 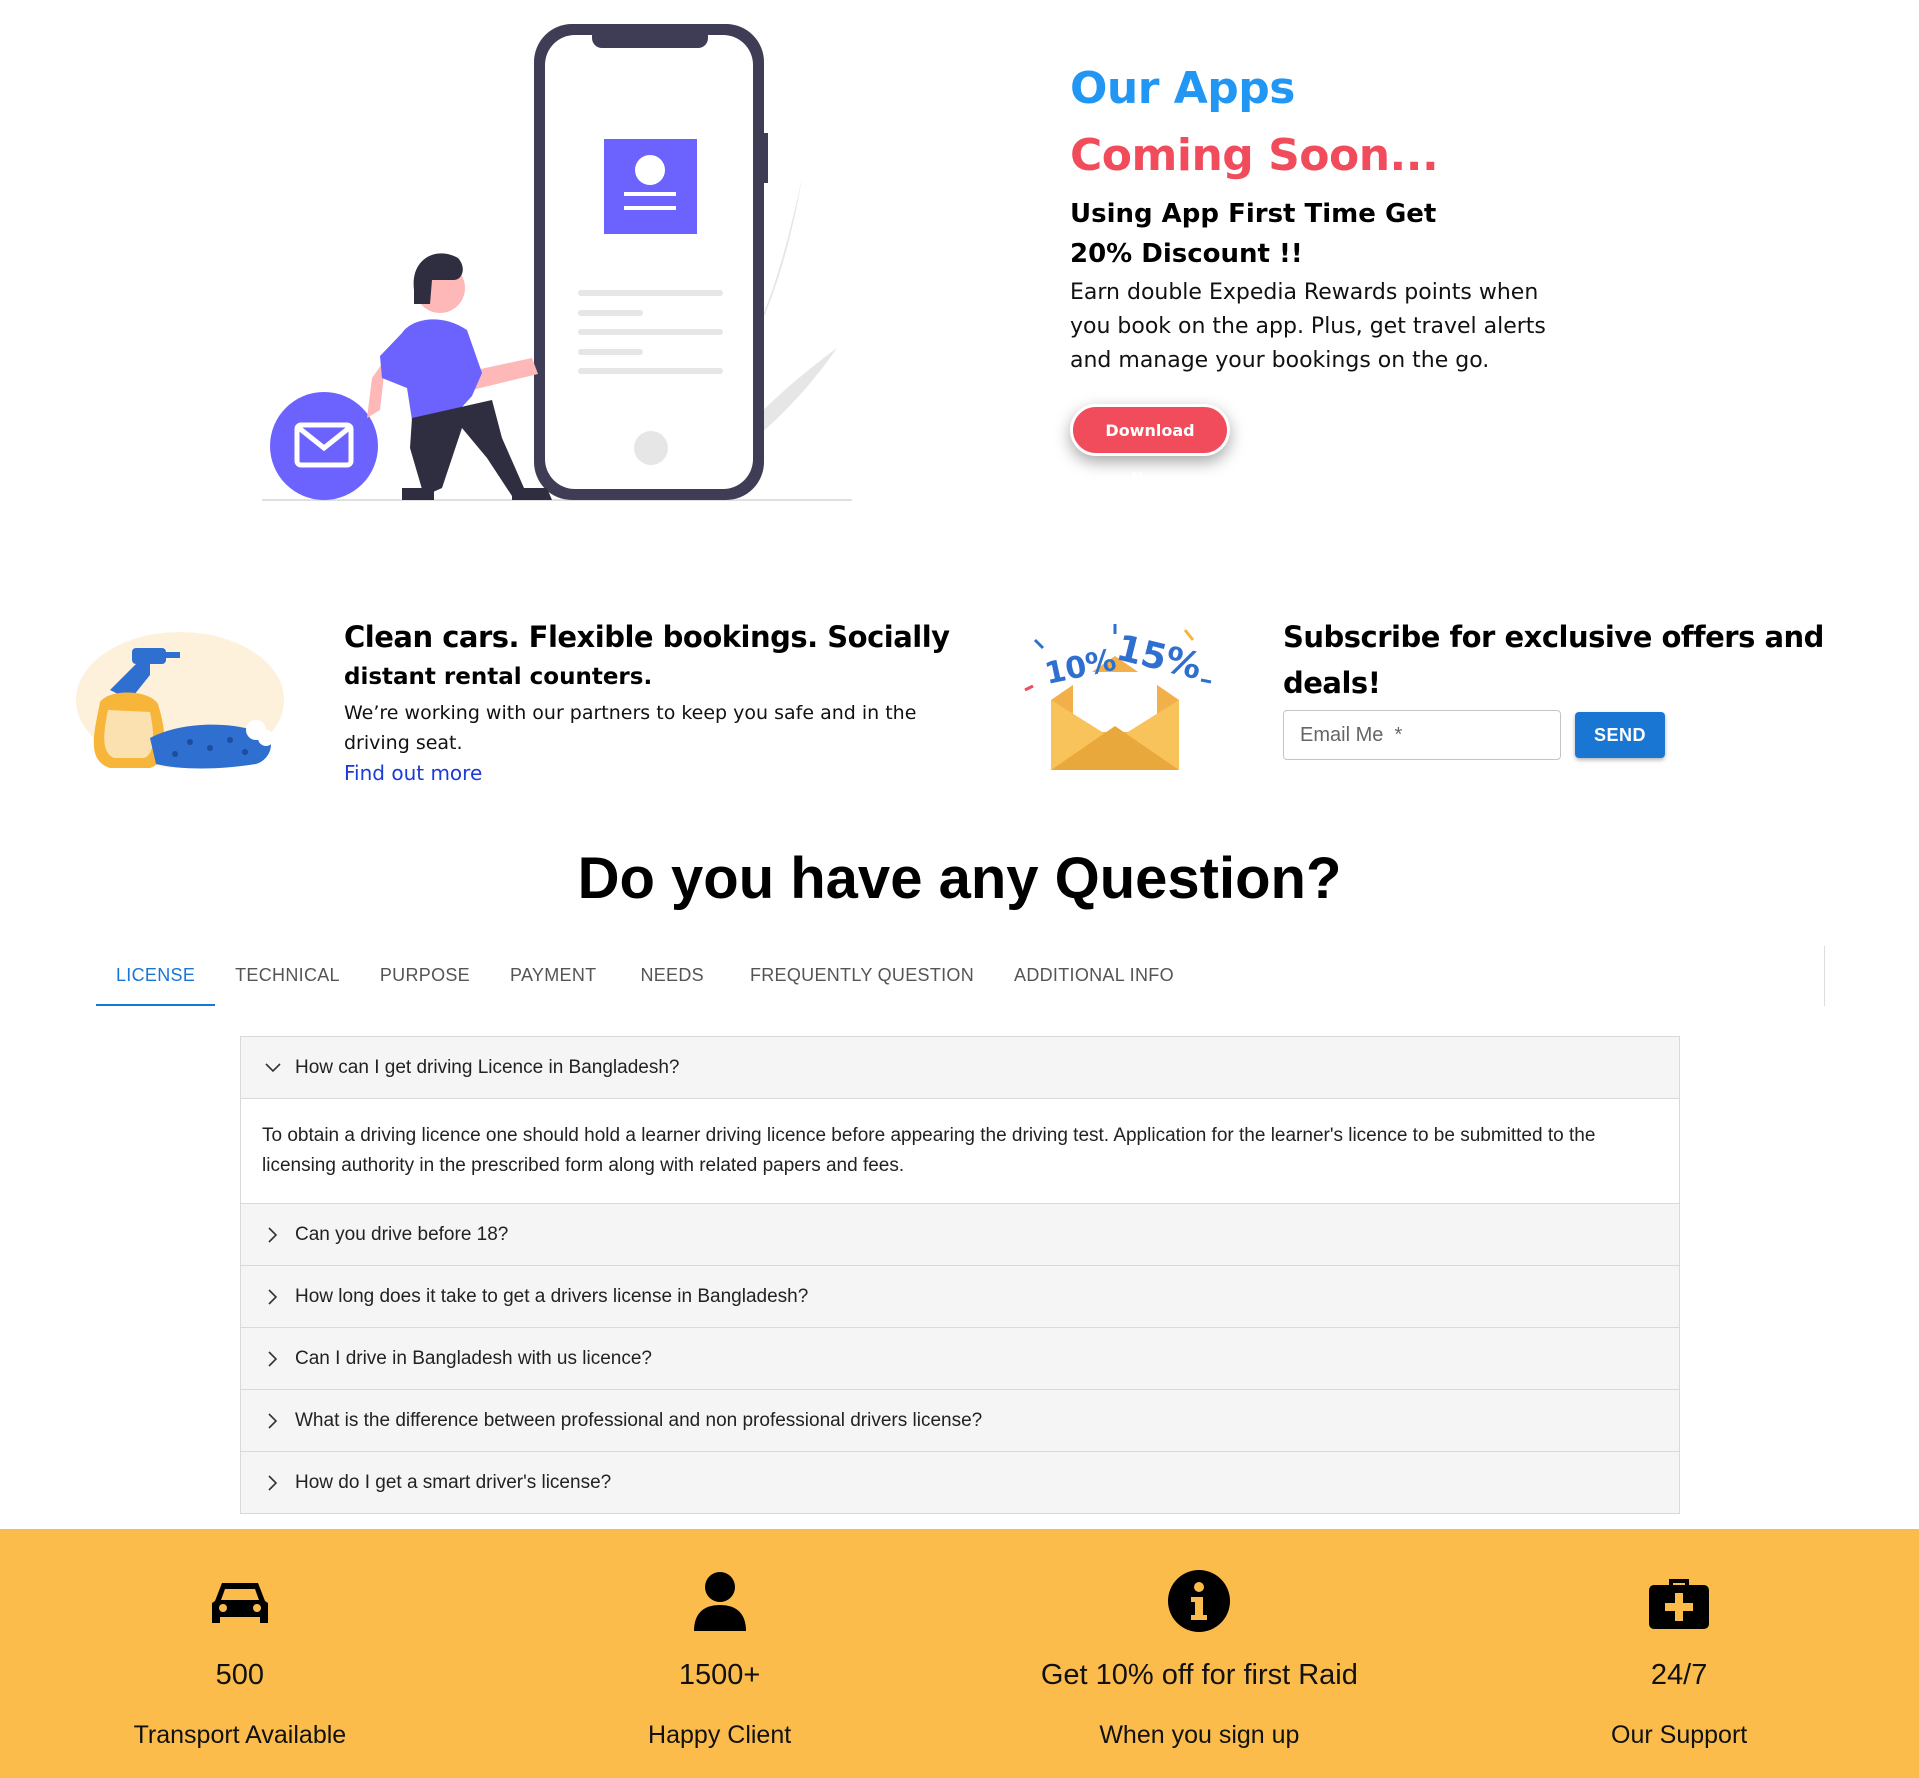 I want to click on info-icon, so click(x=1199, y=1601).